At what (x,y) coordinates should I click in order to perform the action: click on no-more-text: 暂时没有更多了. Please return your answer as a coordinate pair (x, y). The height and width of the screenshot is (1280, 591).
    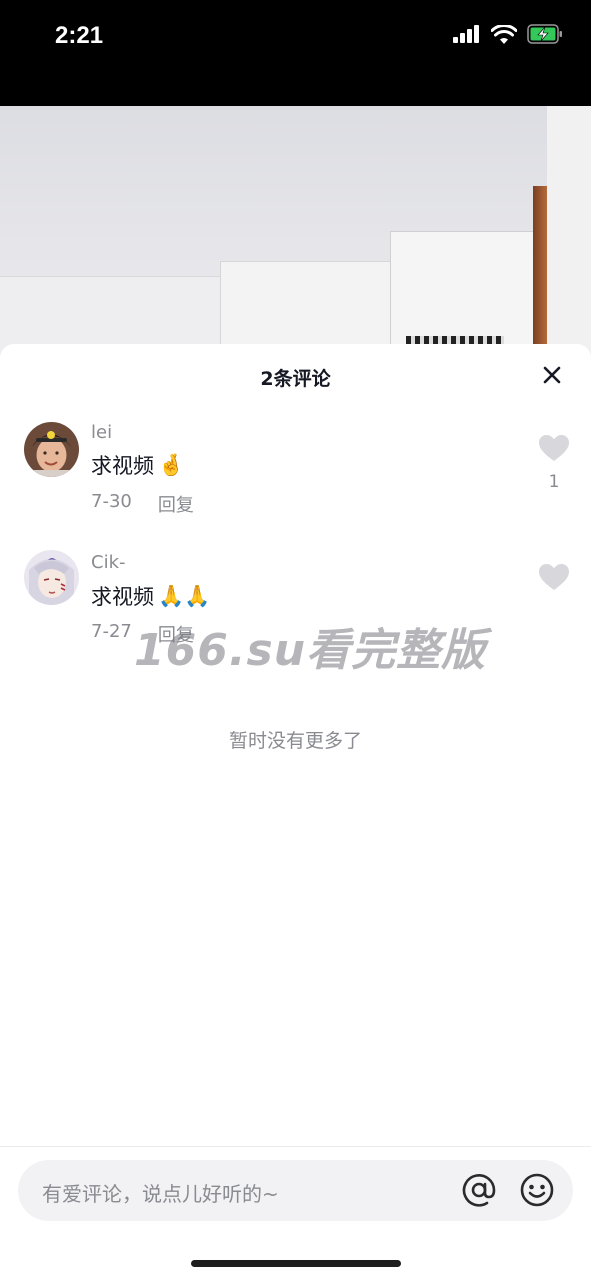
    Looking at the image, I should click on (295, 741).